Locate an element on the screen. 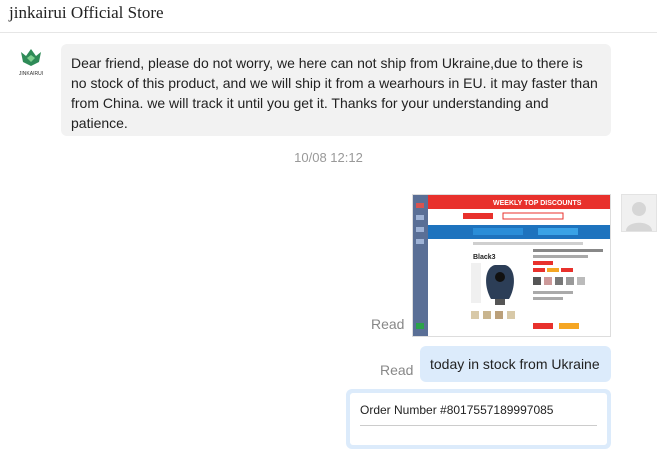  chat-header: jinkairui Official Store is located at coordinates (328, 16).